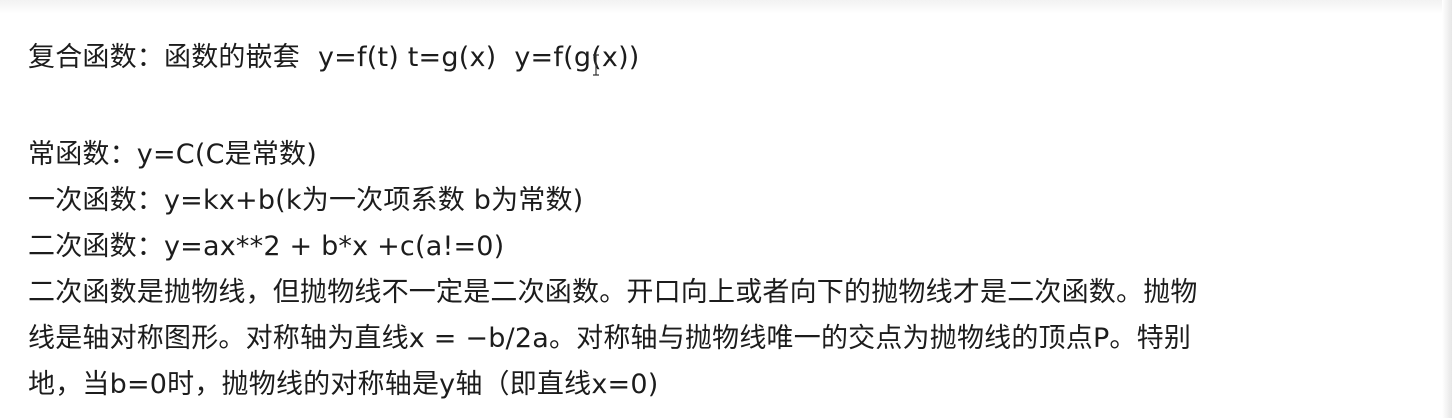 The height and width of the screenshot is (418, 1452). I want to click on formula-y-f-t: y=f(t), so click(358, 57).